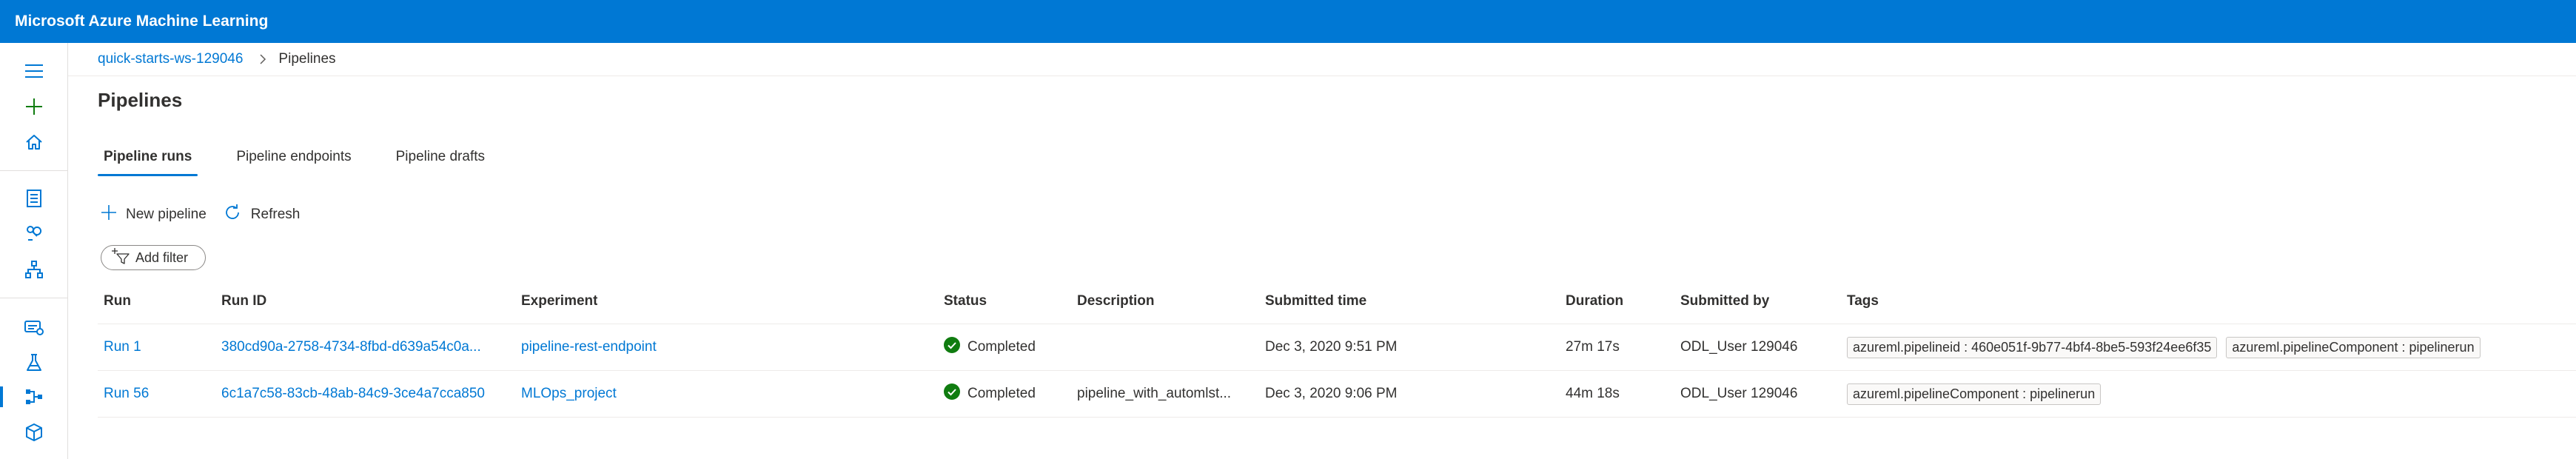 The width and height of the screenshot is (2576, 459). Describe the element at coordinates (237, 215) in the screenshot. I see `refresh-icon` at that location.